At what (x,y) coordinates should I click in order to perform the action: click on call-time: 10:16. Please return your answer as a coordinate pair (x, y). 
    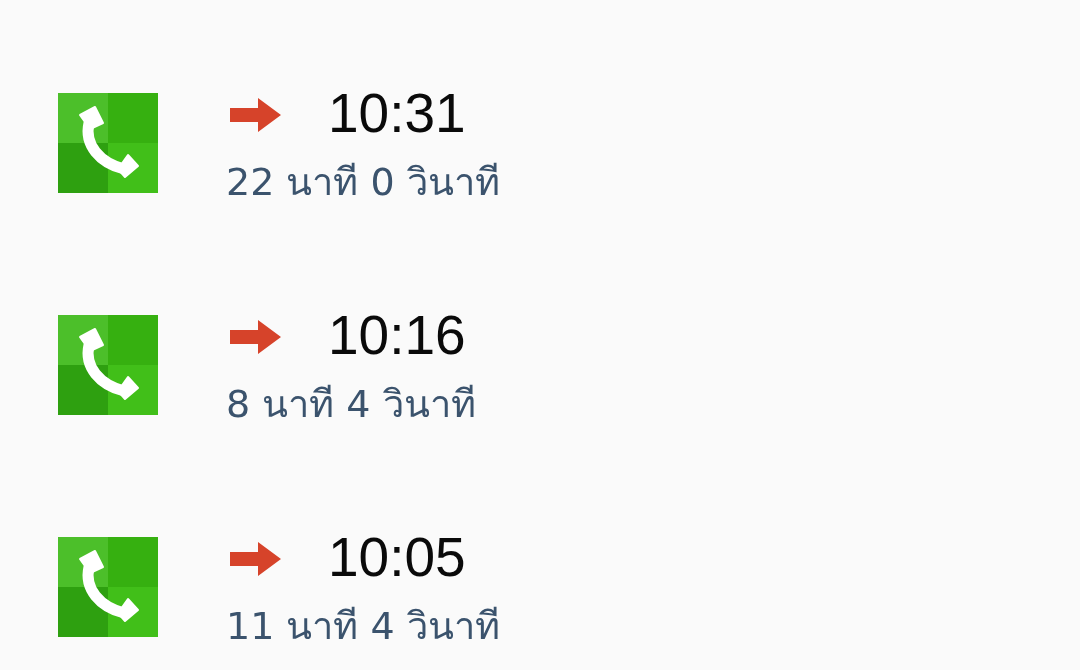
    Looking at the image, I should click on (397, 335).